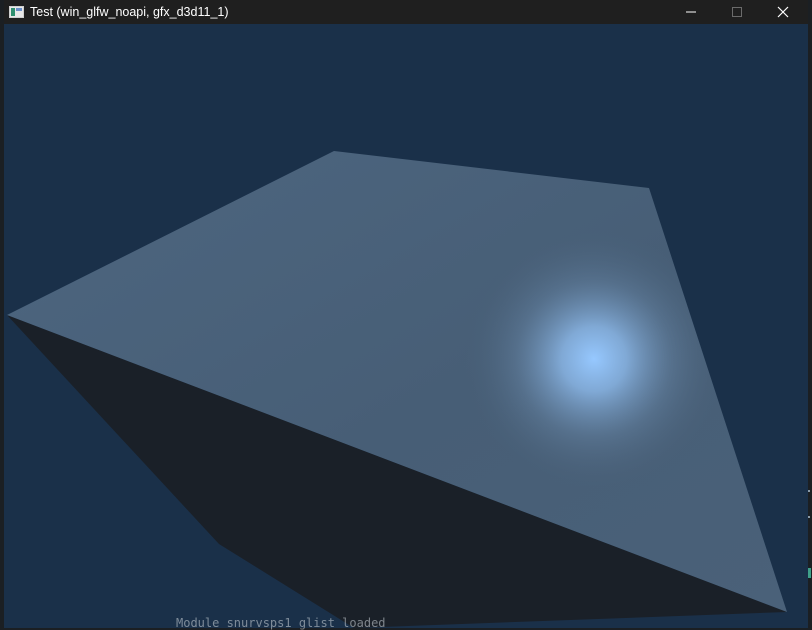 Image resolution: width=812 pixels, height=630 pixels. What do you see at coordinates (129, 12) in the screenshot?
I see `window-title: Test (win_glfw_noapi, gfx_d3d11_1)` at bounding box center [129, 12].